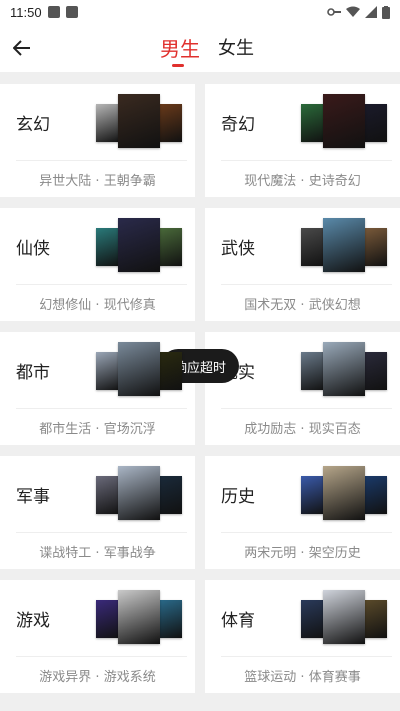 This screenshot has height=711, width=400. Describe the element at coordinates (53, 12) in the screenshot. I see `notification-icon` at that location.